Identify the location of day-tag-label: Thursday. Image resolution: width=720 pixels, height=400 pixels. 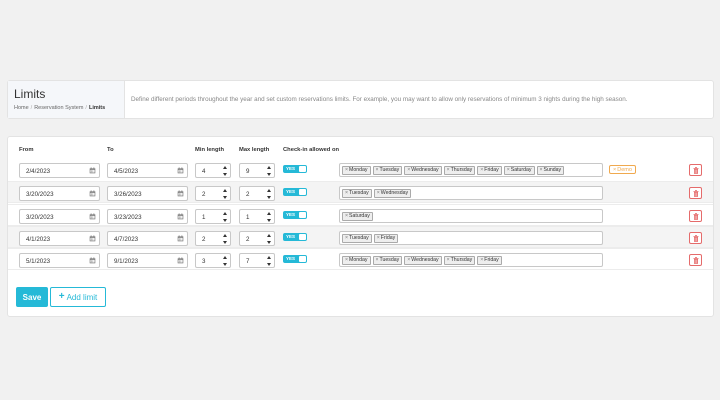
(461, 260).